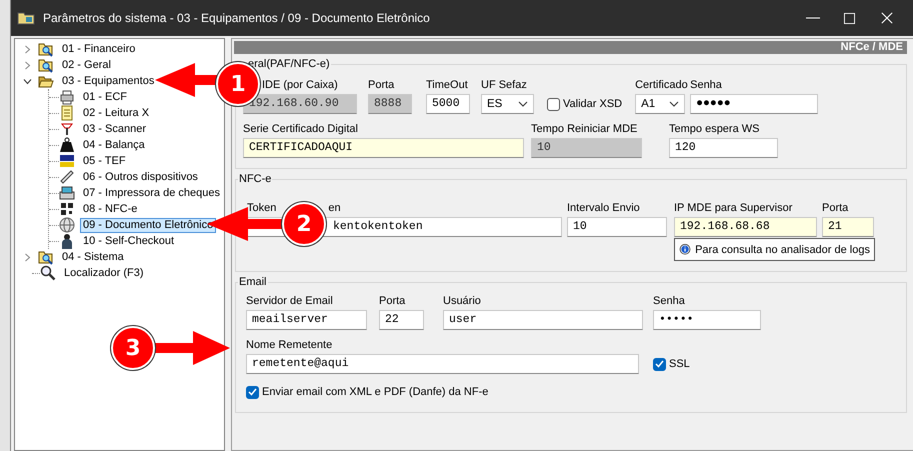 This screenshot has width=913, height=451. I want to click on tree-item: 01 - Financeiro, so click(76, 49).